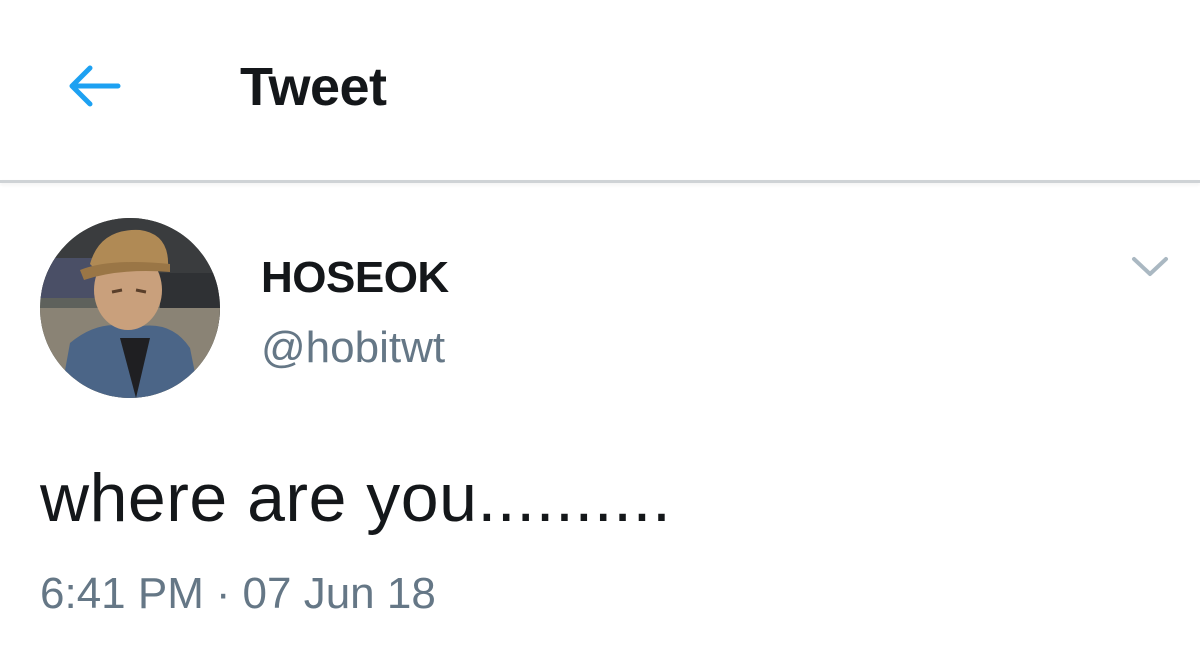 The width and height of the screenshot is (1200, 663). I want to click on avatar, so click(130, 308).